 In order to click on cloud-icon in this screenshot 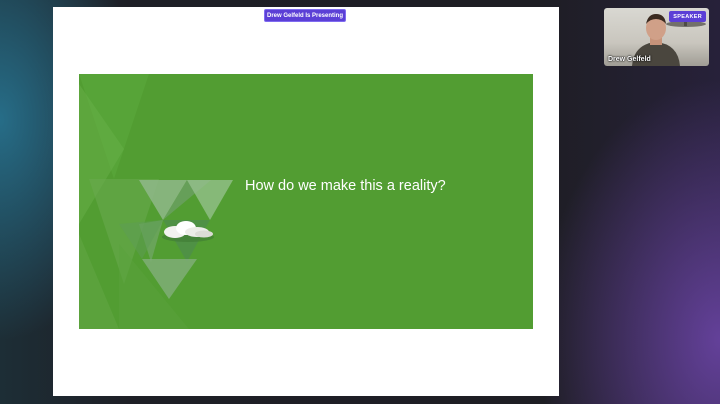, I will do `click(188, 231)`.